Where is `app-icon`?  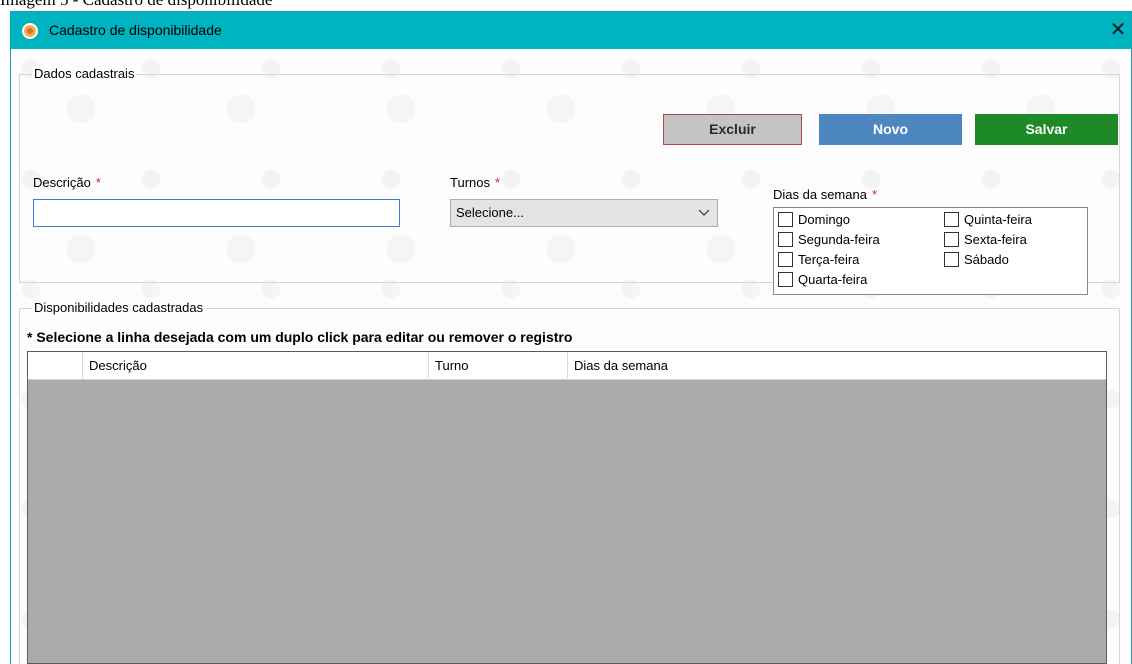
app-icon is located at coordinates (30, 31).